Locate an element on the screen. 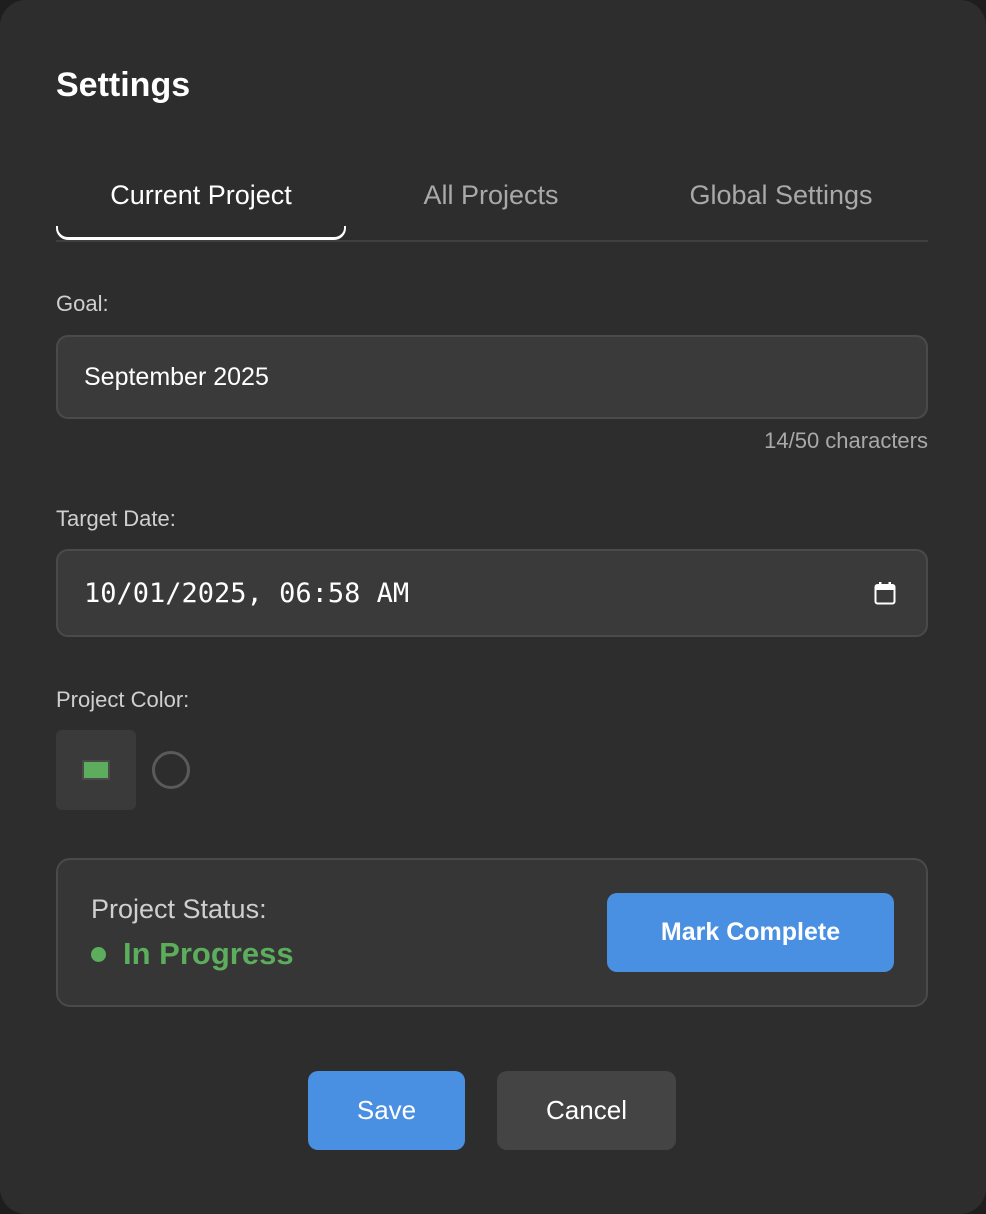 The height and width of the screenshot is (1214, 986). goal-label: Goal: is located at coordinates (82, 303).